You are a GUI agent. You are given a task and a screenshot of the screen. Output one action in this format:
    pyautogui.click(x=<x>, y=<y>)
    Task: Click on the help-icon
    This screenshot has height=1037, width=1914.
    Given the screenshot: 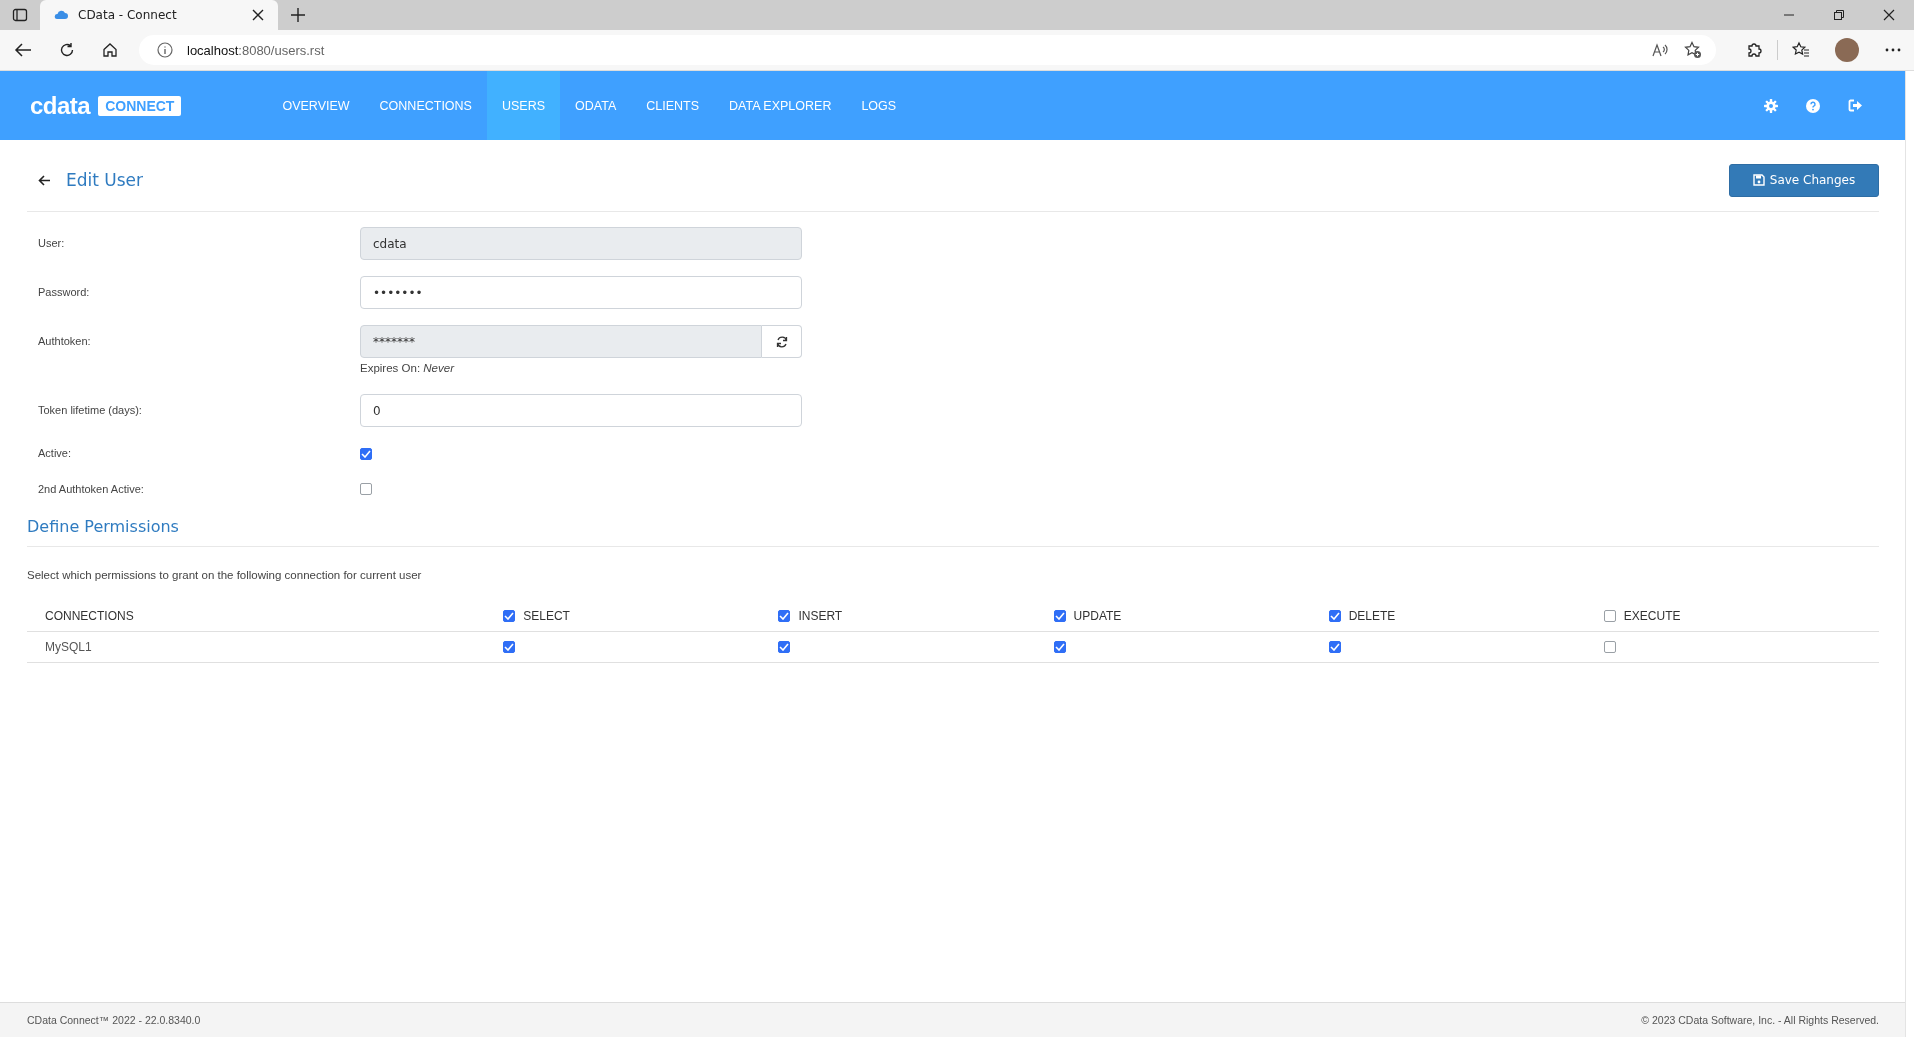 What is the action you would take?
    pyautogui.click(x=1813, y=105)
    